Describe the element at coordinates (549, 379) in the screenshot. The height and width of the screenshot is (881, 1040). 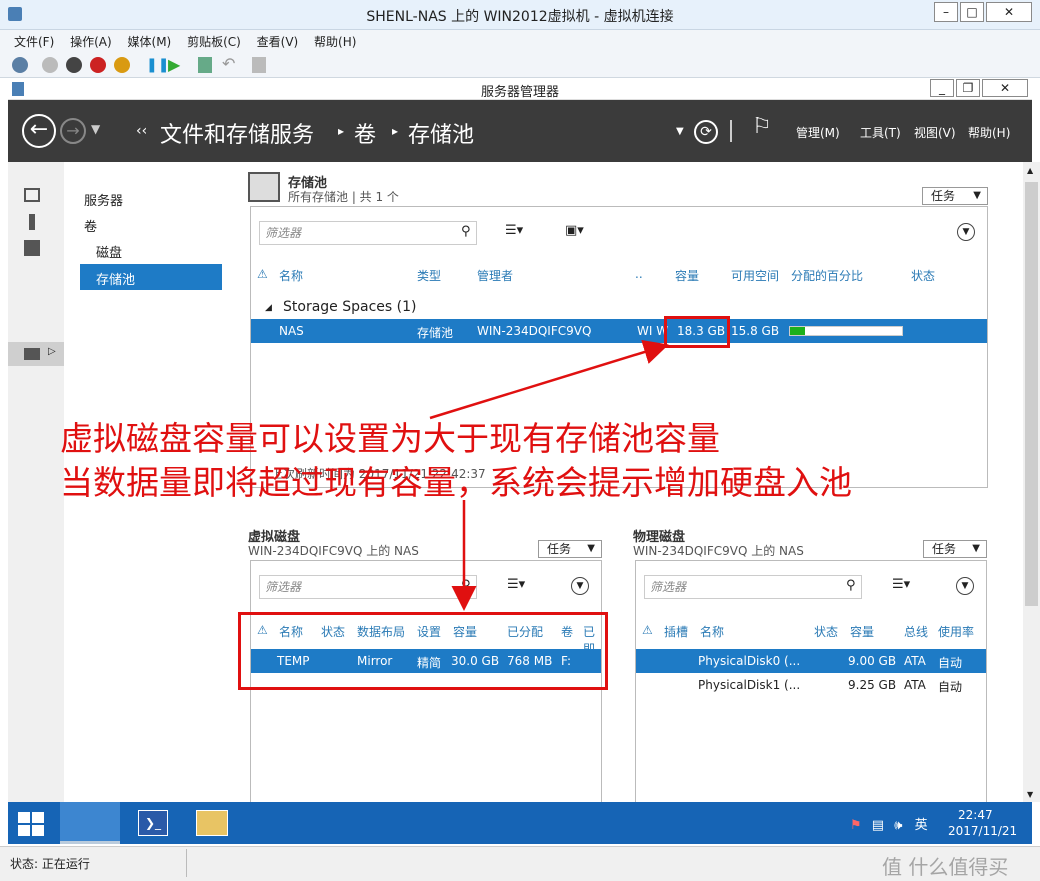
I see `arrow-to-capacity` at that location.